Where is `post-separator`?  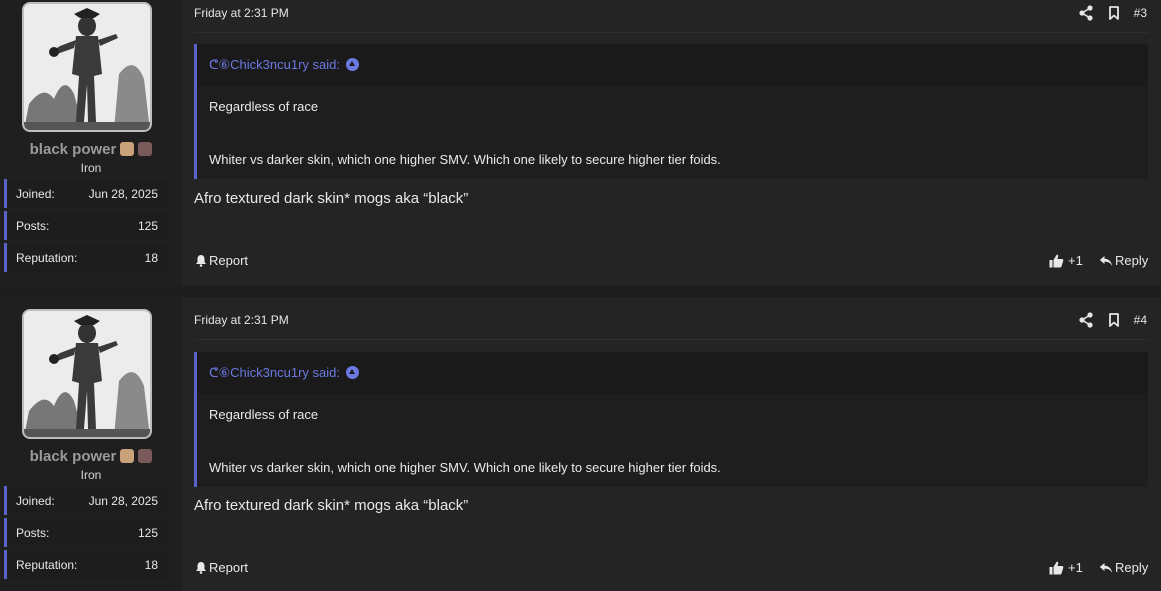 post-separator is located at coordinates (580, 291).